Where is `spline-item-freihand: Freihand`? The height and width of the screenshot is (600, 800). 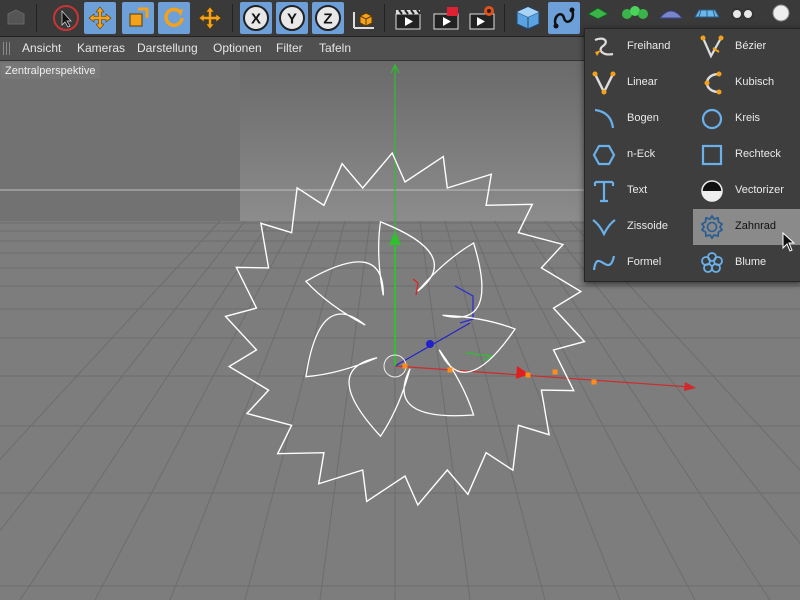
spline-item-freihand: Freihand is located at coordinates (639, 47).